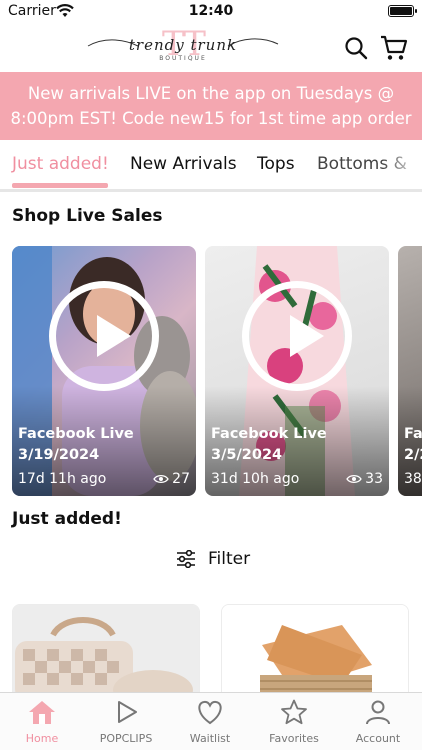  What do you see at coordinates (294, 738) in the screenshot?
I see `tabbar-label: Favorites` at bounding box center [294, 738].